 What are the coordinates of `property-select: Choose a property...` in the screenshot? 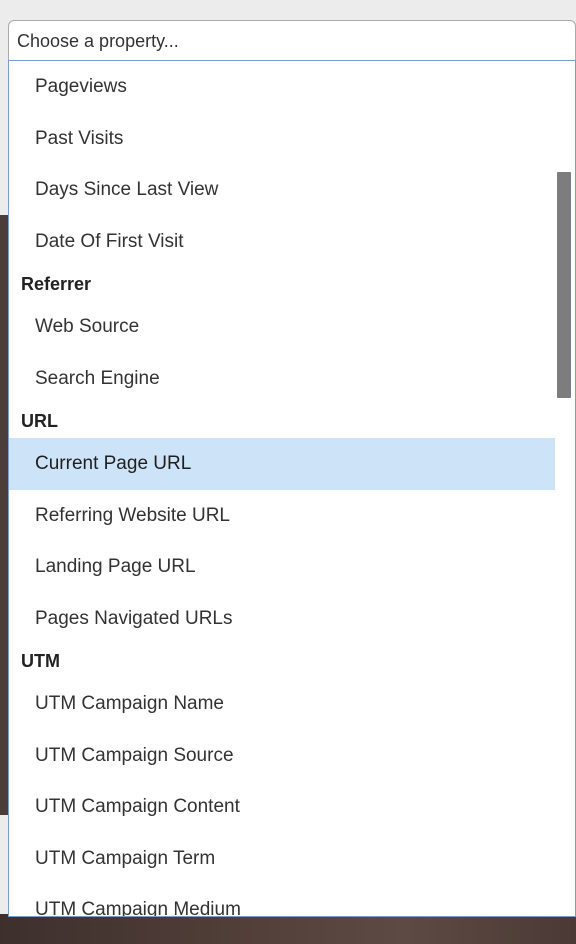 It's located at (292, 40).